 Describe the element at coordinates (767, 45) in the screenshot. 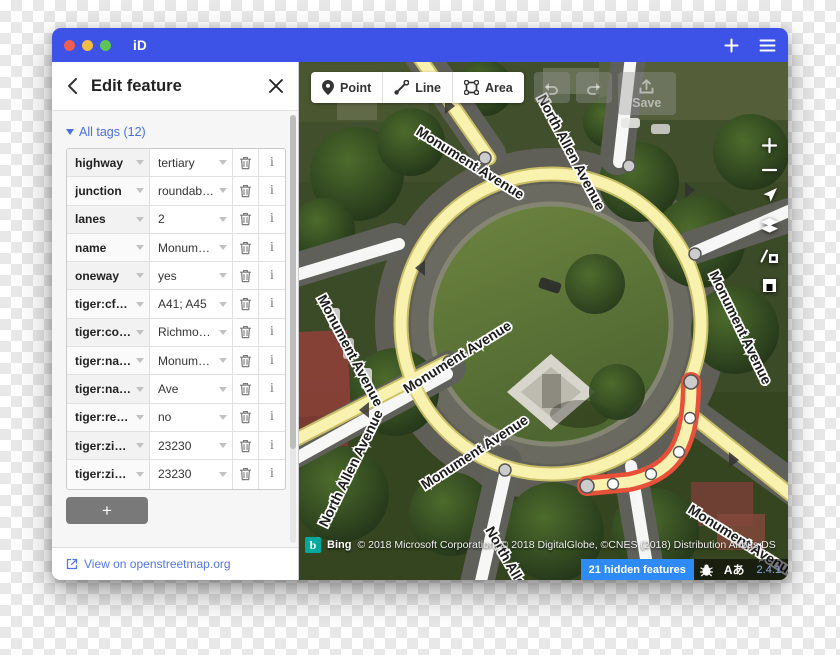

I see `hamburger-icon` at that location.